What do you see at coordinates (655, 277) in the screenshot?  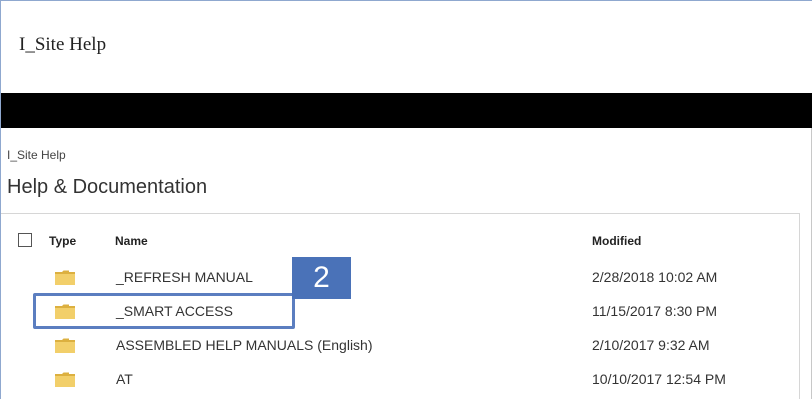 I see `row-modified: 2/28/2018 10:02 AM` at bounding box center [655, 277].